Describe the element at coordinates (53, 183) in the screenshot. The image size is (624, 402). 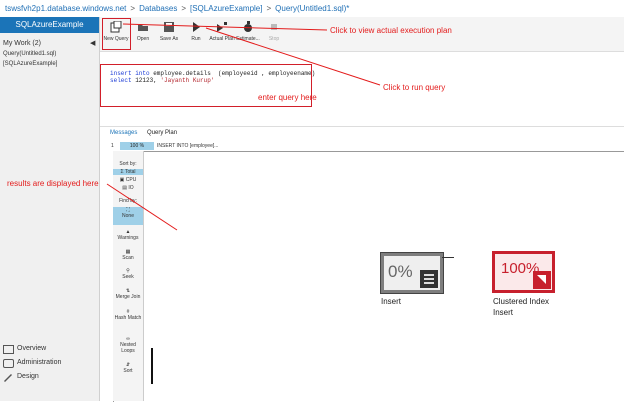
I see `annotation-results: results are displayed here` at that location.